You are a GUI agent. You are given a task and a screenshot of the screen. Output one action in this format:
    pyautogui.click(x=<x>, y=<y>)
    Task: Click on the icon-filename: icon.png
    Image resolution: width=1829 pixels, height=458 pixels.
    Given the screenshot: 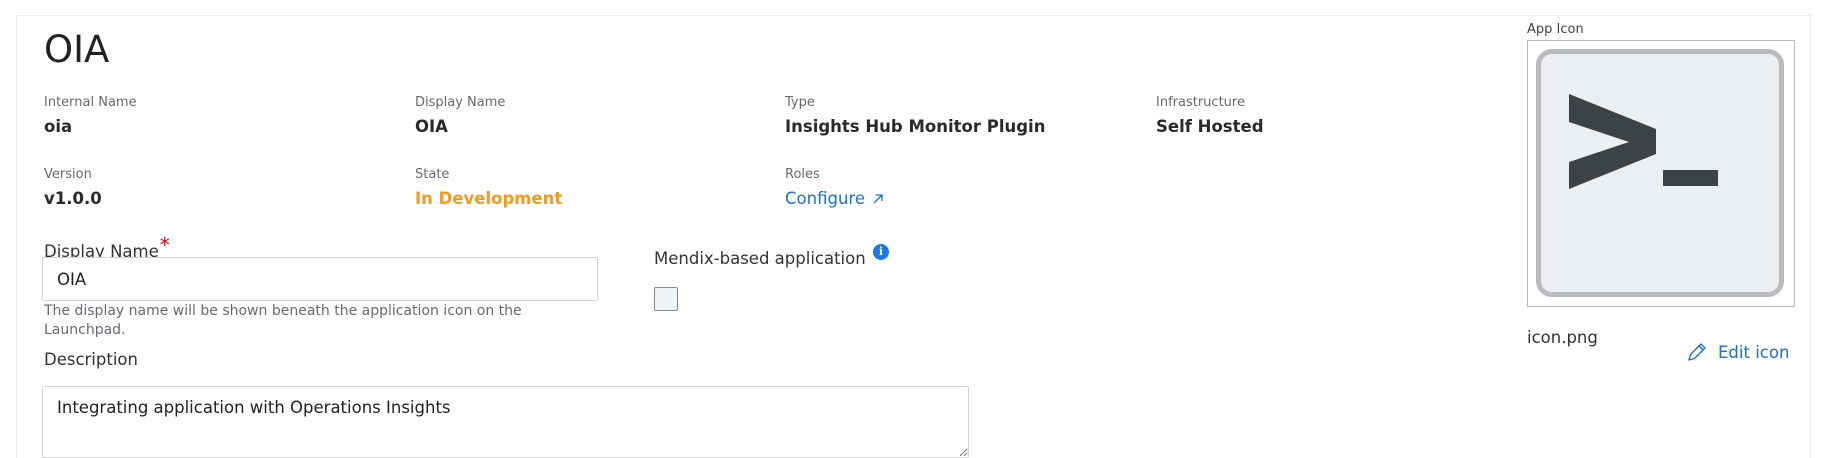 What is the action you would take?
    pyautogui.click(x=1562, y=337)
    